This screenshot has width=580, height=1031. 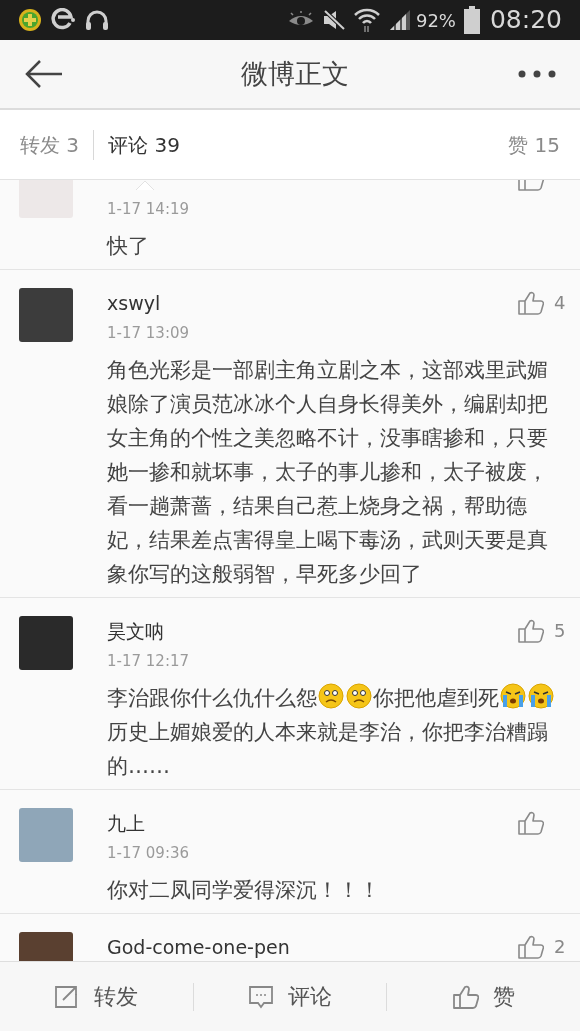 What do you see at coordinates (534, 144) in the screenshot?
I see `tab: 赞 15` at bounding box center [534, 144].